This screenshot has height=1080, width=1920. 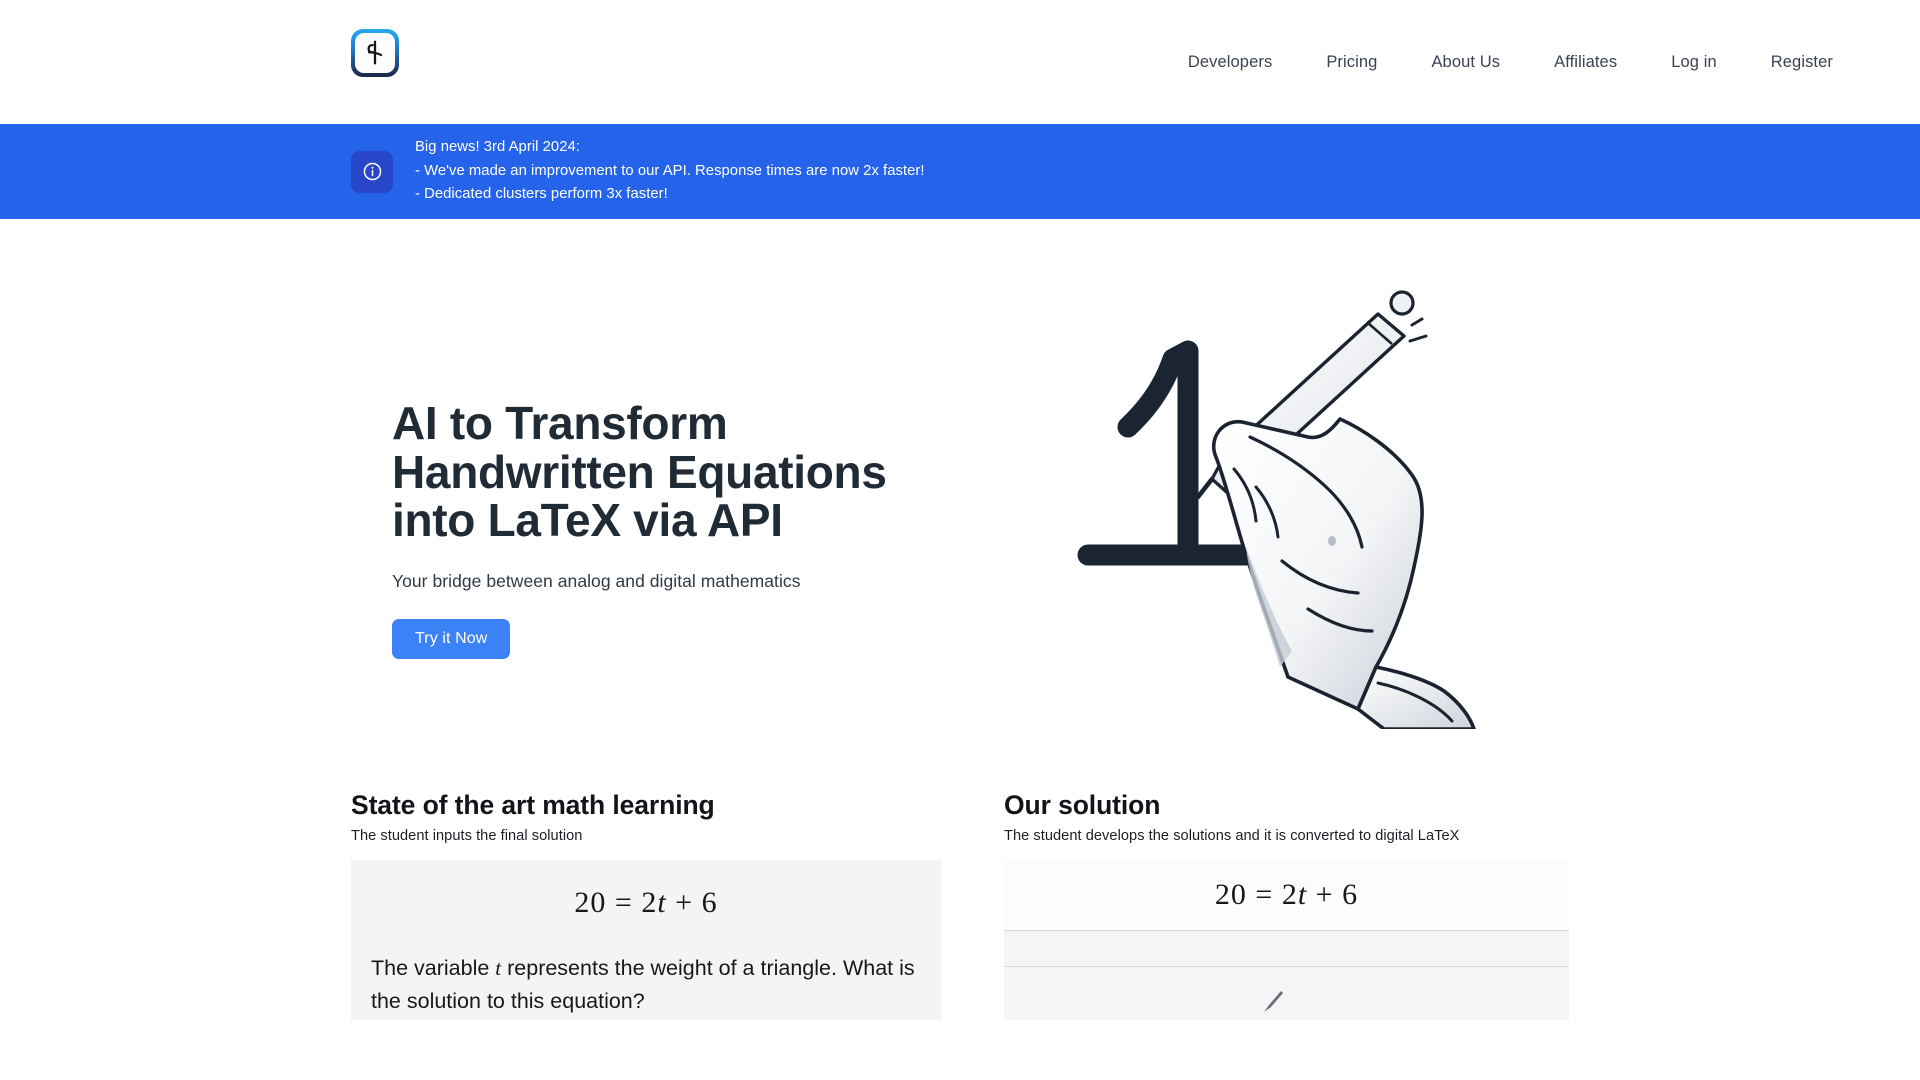 What do you see at coordinates (433, 968) in the screenshot?
I see `left-body-pre: The variable` at bounding box center [433, 968].